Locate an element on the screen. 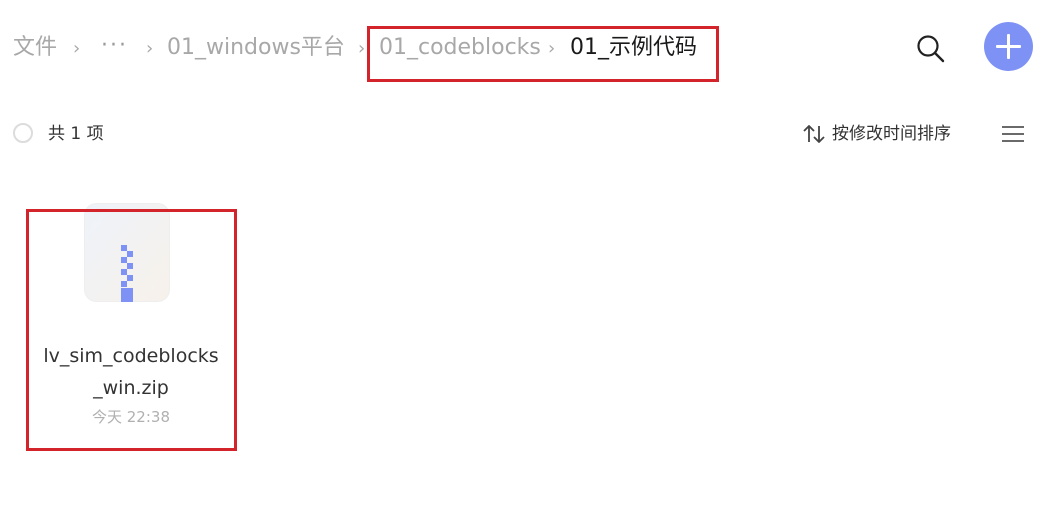  add-button is located at coordinates (1008, 46).